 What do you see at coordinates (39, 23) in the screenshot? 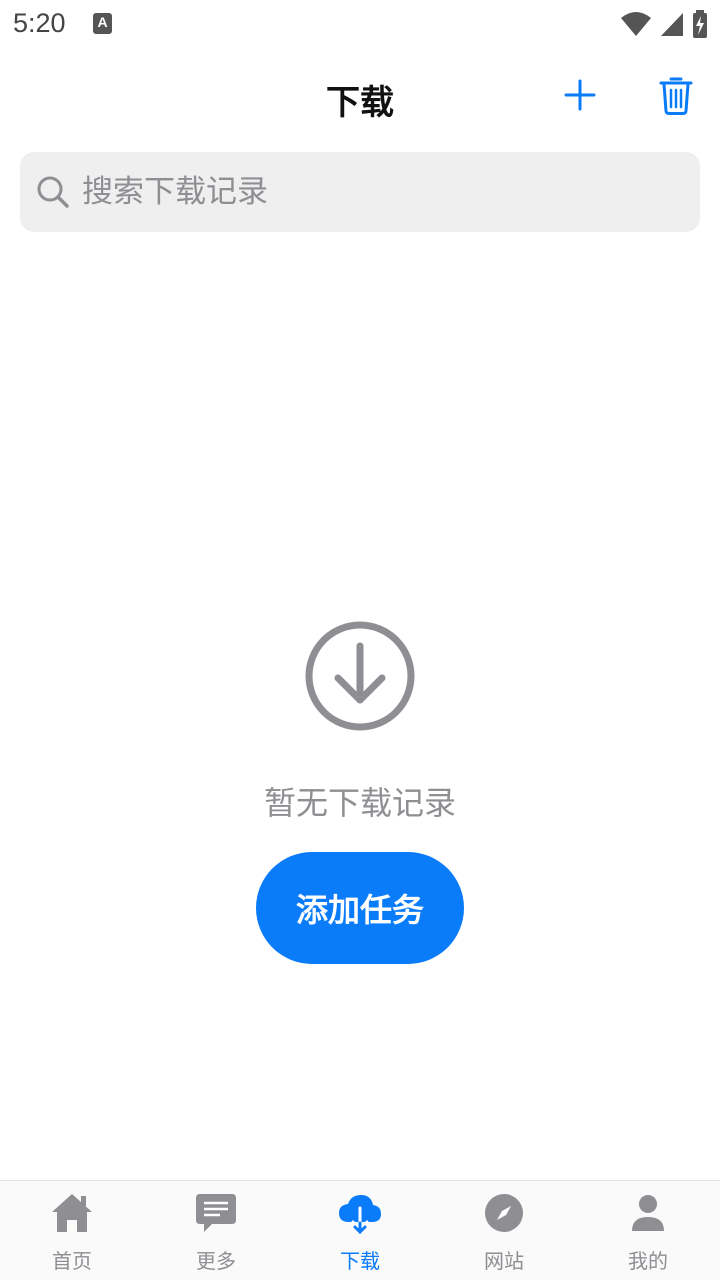
I see `status-time: 5:20` at bounding box center [39, 23].